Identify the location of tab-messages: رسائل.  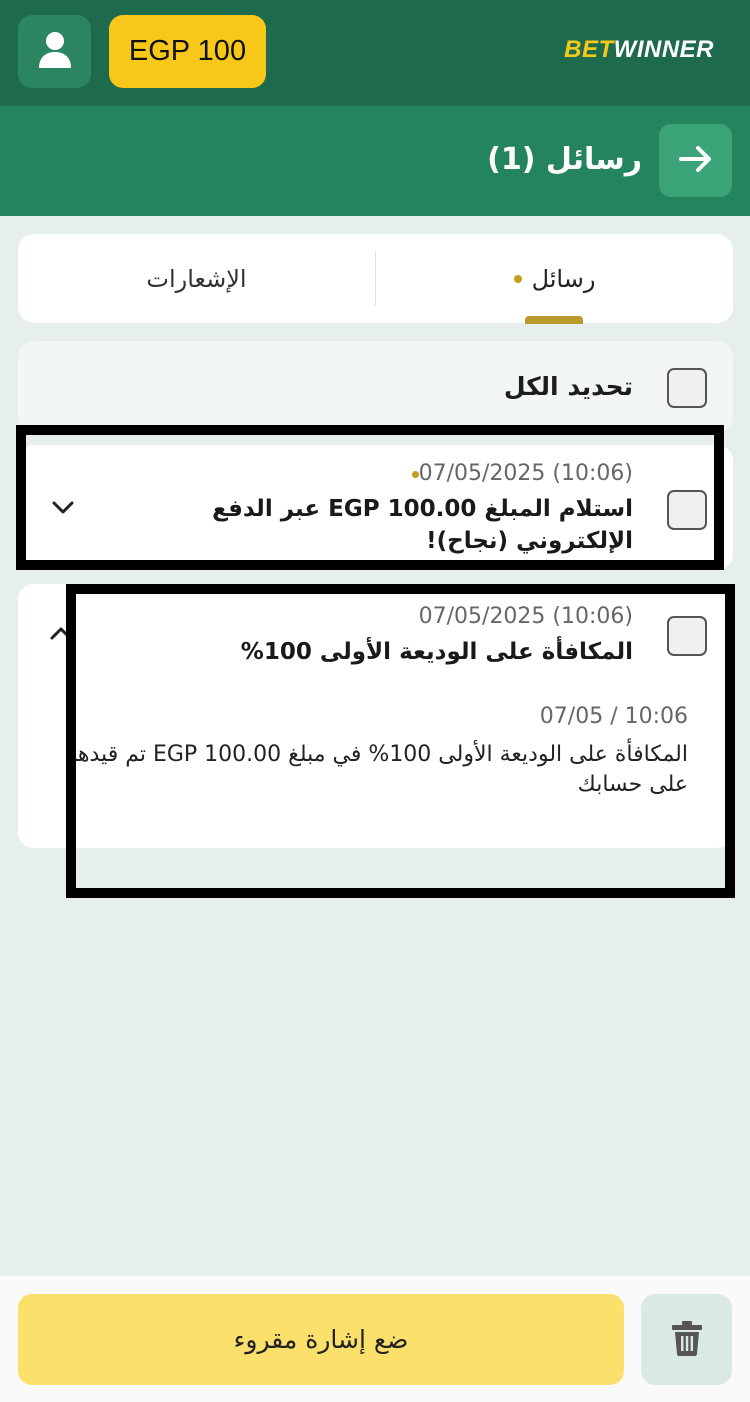
(554, 278).